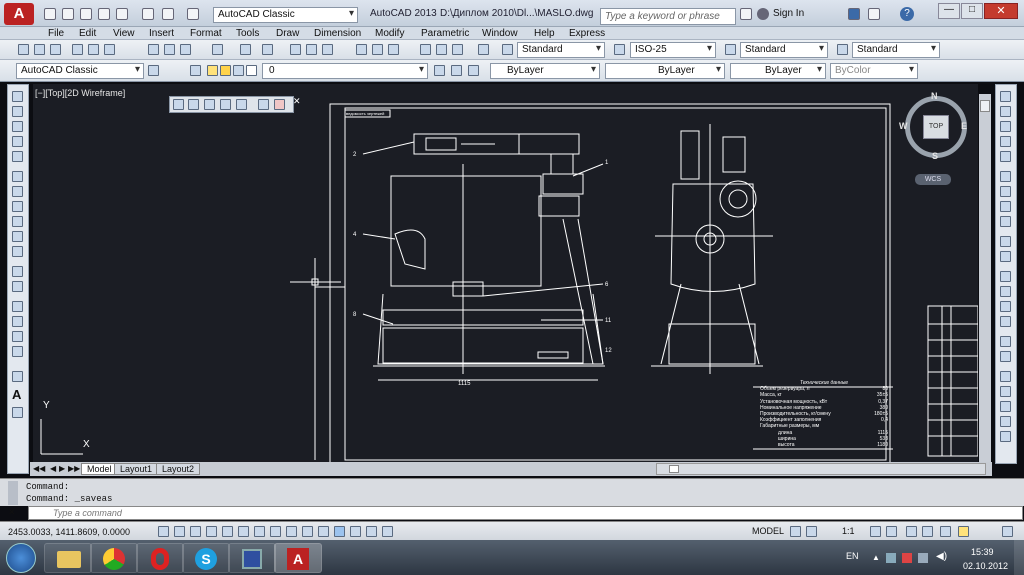 This screenshot has width=1024, height=575. Describe the element at coordinates (337, 33) in the screenshot. I see `menu-dimension: Dimension` at that location.